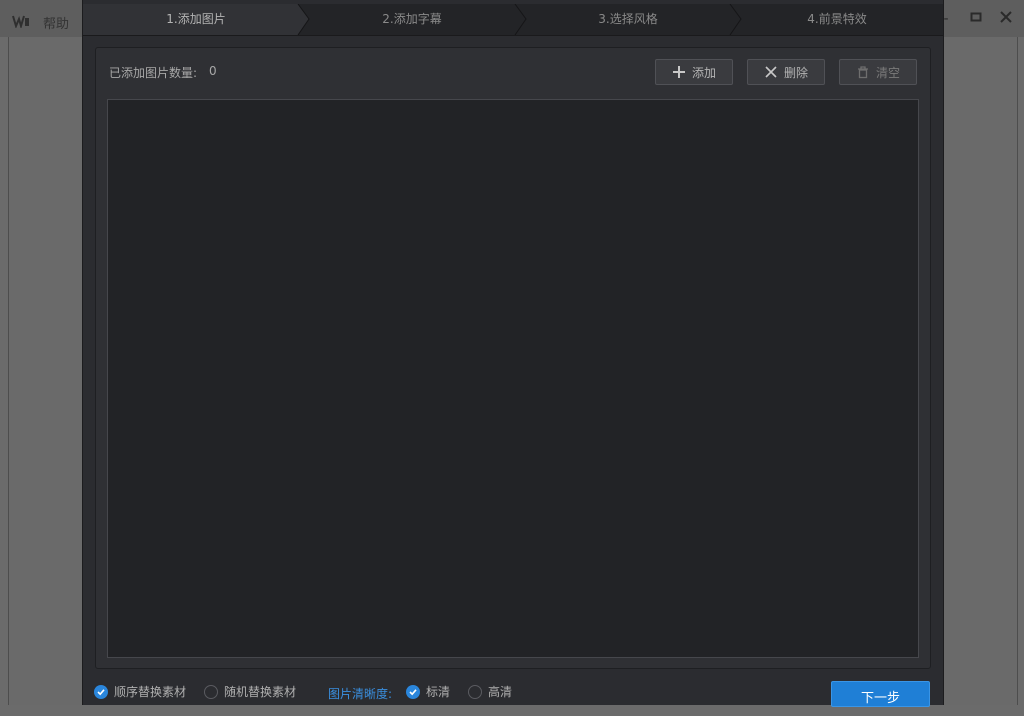  Describe the element at coordinates (678, 72) in the screenshot. I see `plus-icon` at that location.